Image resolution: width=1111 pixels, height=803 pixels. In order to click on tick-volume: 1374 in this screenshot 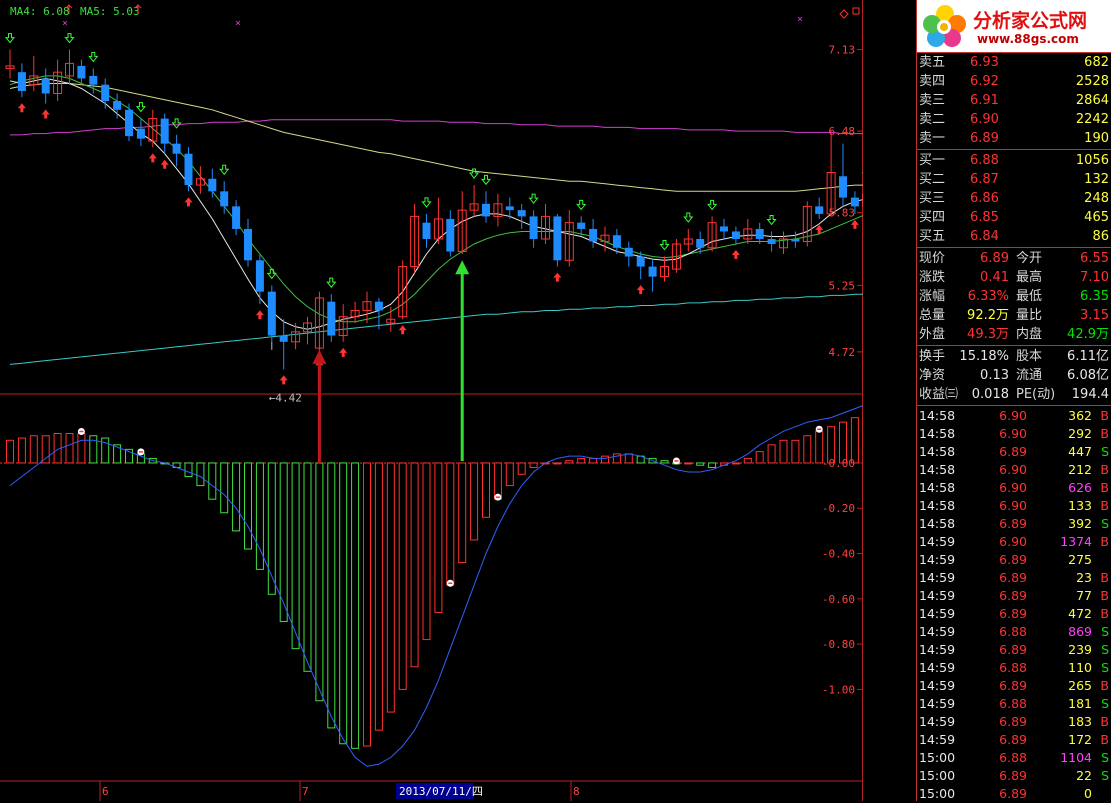, I will do `click(1076, 542)`.